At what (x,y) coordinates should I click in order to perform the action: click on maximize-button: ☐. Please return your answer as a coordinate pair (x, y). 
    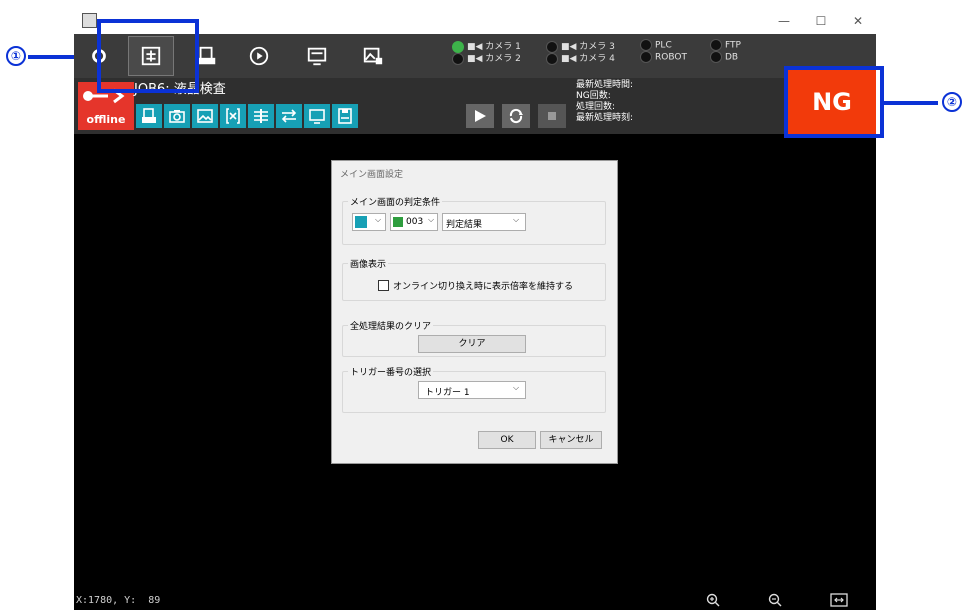
    Looking at the image, I should click on (821, 21).